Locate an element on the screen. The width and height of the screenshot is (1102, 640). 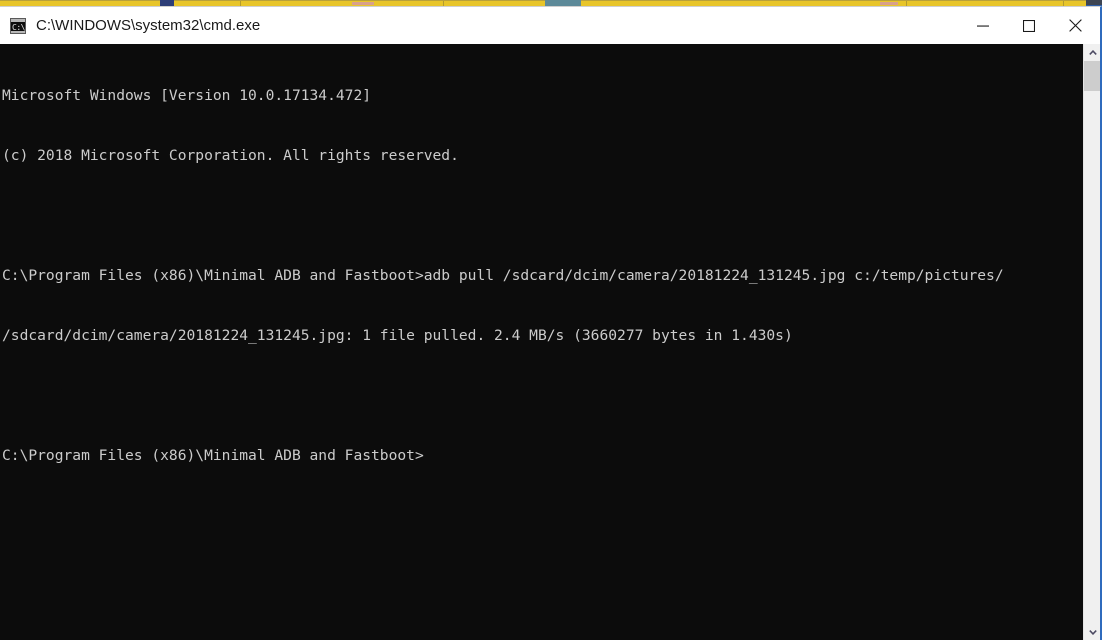
cmd-icon-bottom-strip is located at coordinates (18, 32).